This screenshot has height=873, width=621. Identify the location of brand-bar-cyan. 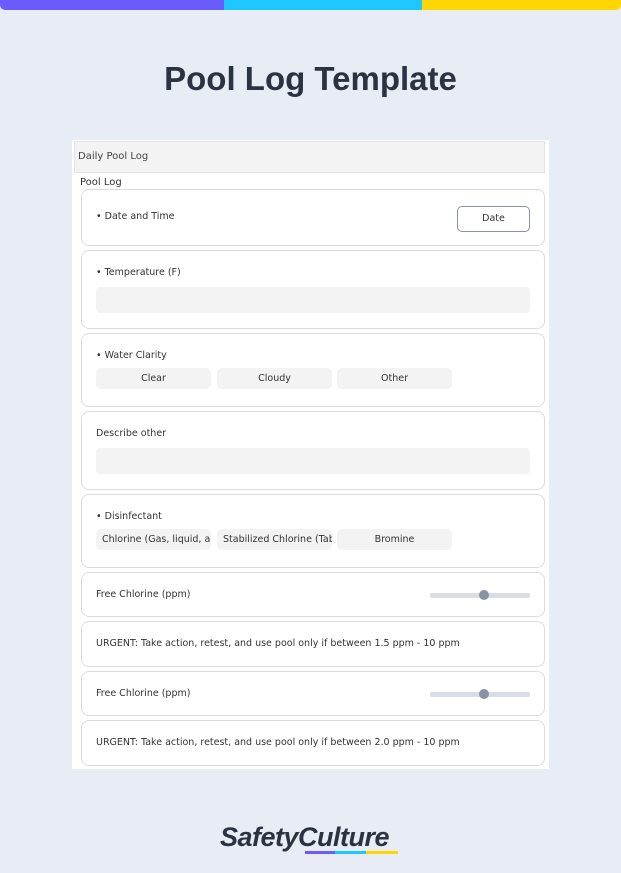
(323, 5).